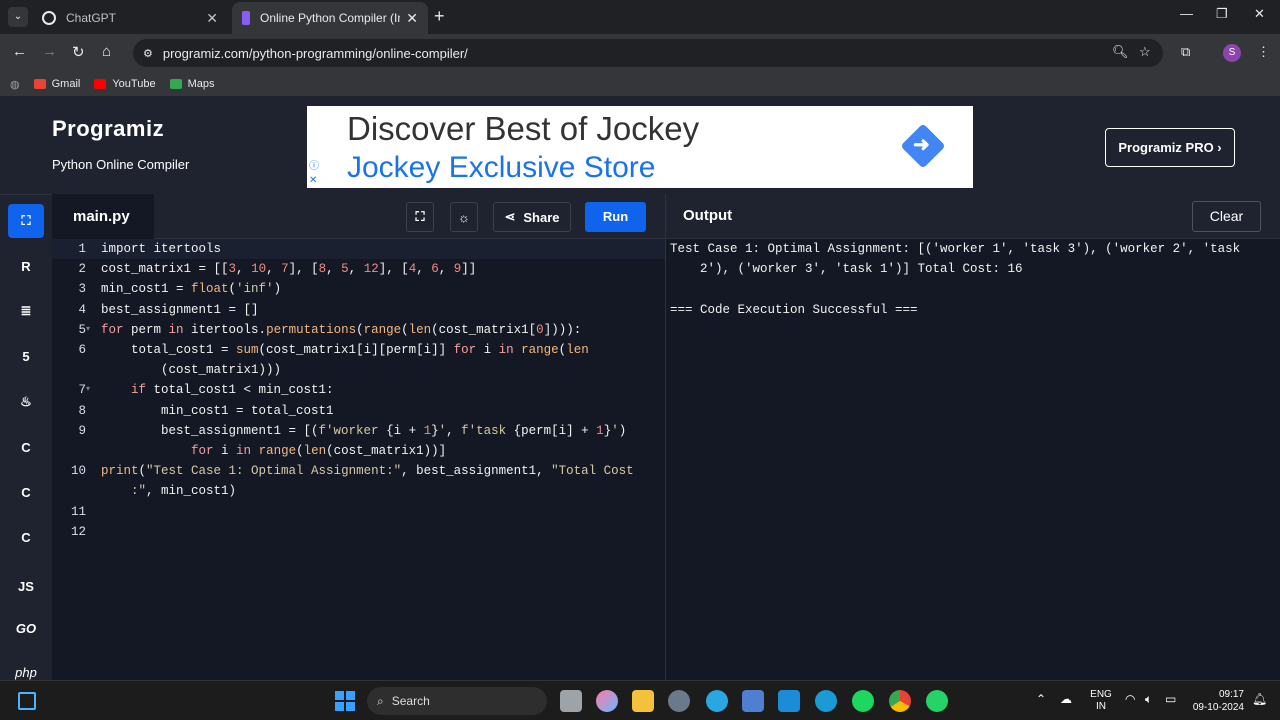 The width and height of the screenshot is (1280, 720). I want to click on code-line: 8 min_cost1 = total_cost1, so click(358, 411).